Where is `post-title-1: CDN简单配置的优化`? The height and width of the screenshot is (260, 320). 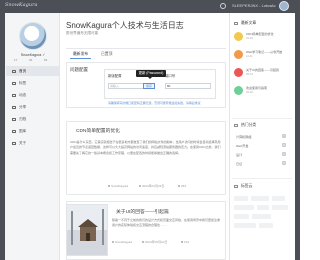
post-title-1: CDN简单配置的优化 is located at coordinates (98, 130).